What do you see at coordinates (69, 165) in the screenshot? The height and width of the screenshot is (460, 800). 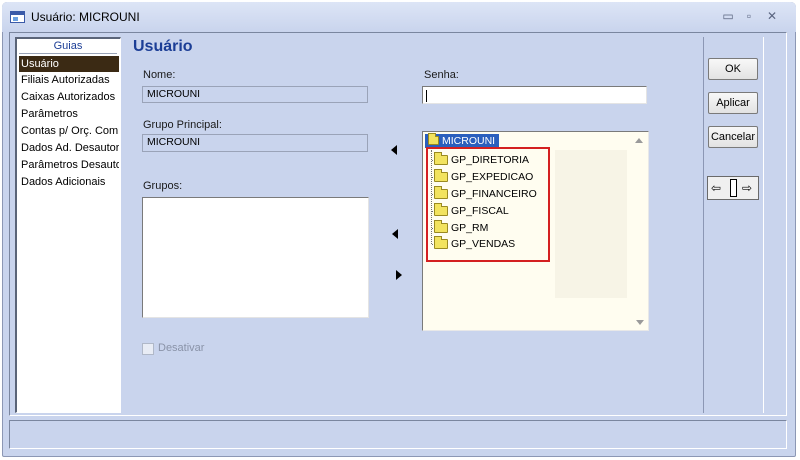 I see `sidebar-item-parametros-desautori: Parâmetros Desautori` at bounding box center [69, 165].